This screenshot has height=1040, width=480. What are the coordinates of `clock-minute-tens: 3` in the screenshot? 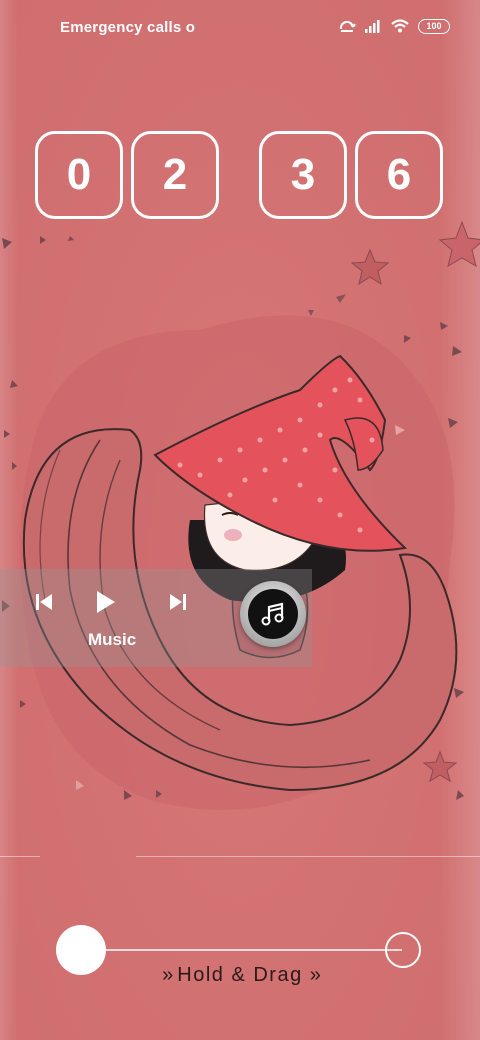 It's located at (303, 175).